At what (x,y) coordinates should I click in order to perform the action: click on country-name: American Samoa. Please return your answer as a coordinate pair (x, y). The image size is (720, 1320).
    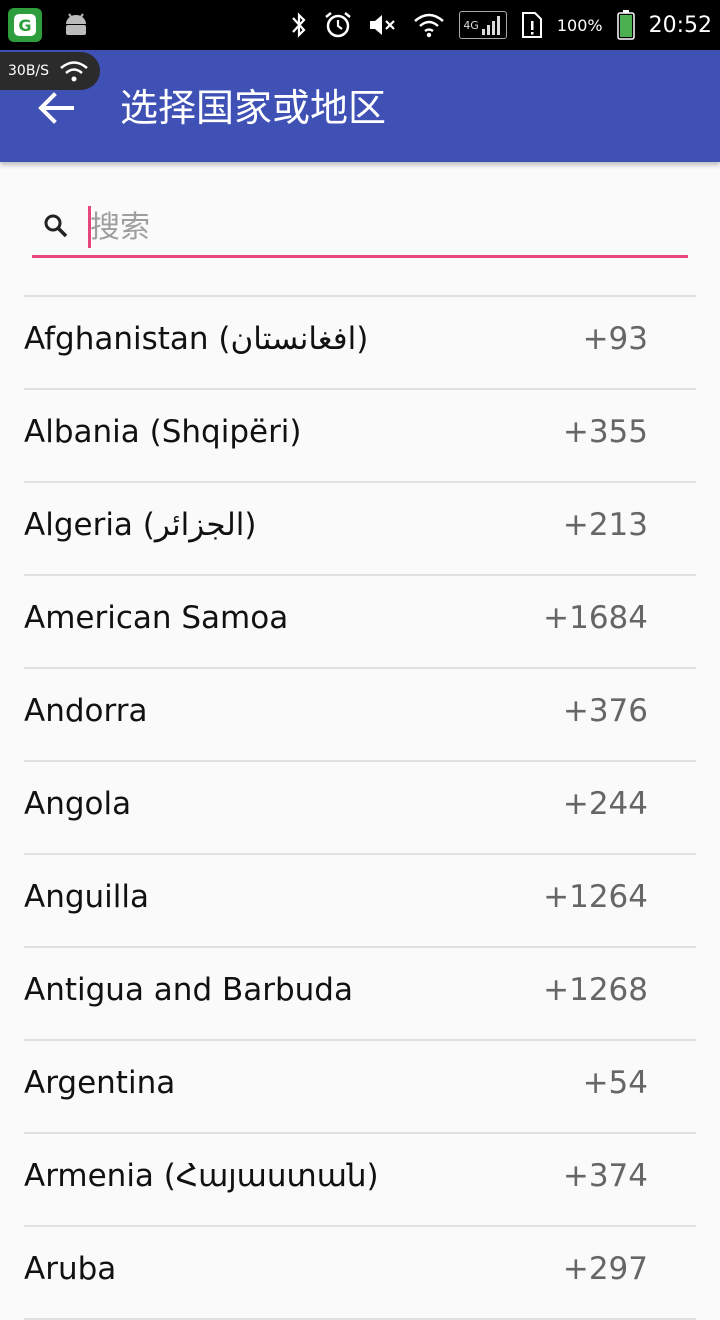
    Looking at the image, I should click on (156, 618).